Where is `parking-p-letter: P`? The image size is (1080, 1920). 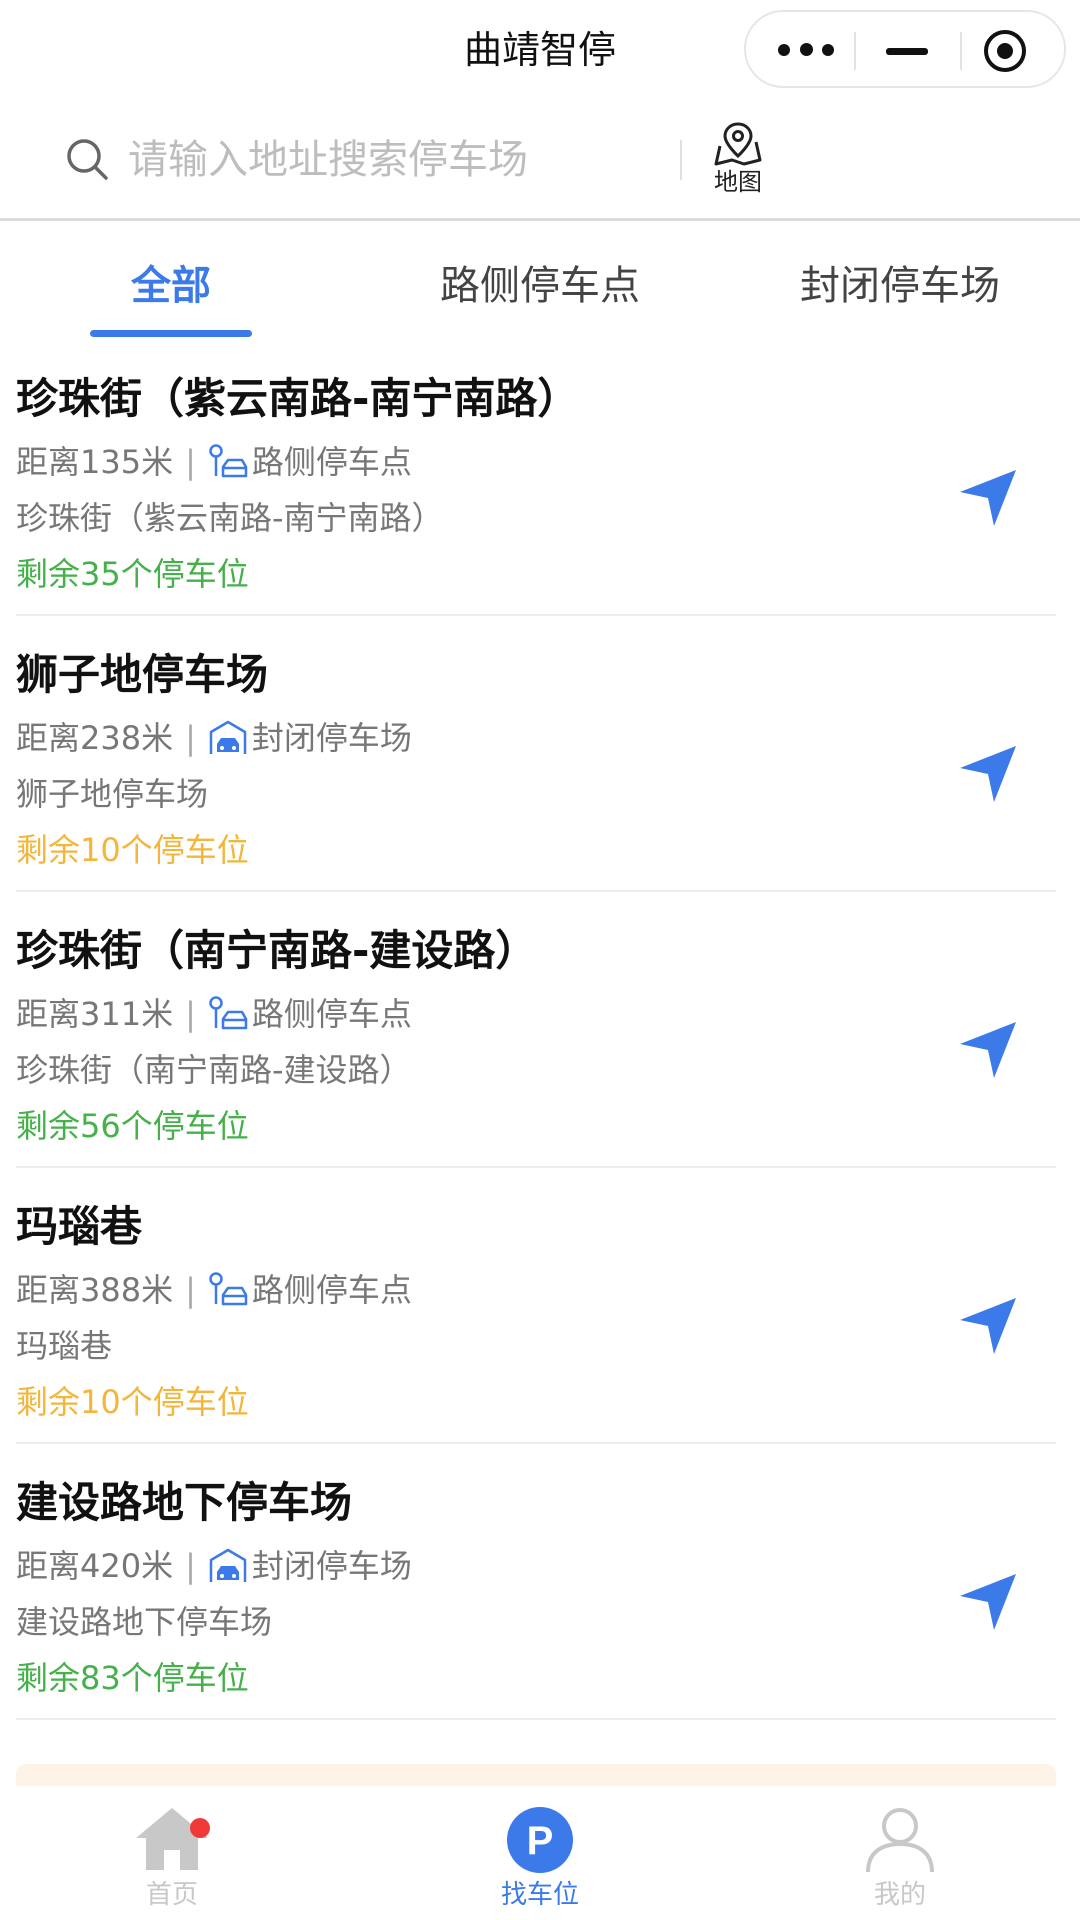
parking-p-letter: P is located at coordinates (540, 1841).